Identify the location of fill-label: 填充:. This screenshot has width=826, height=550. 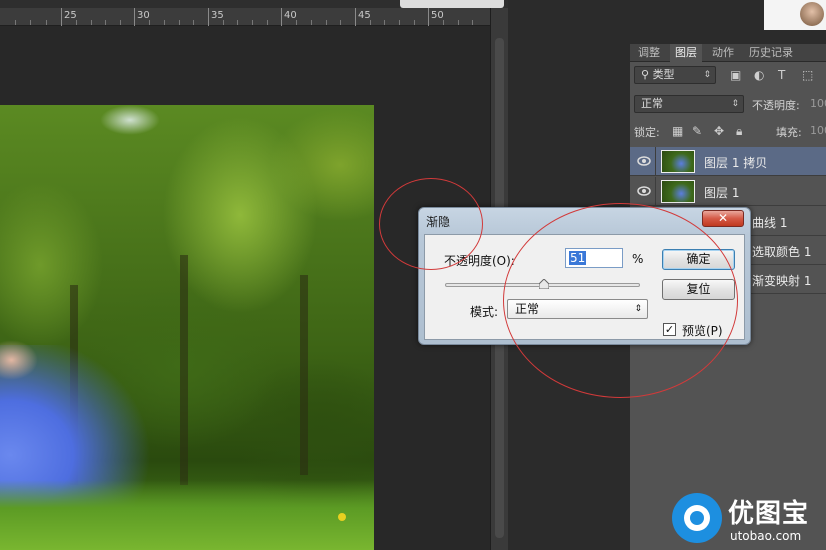
(789, 132).